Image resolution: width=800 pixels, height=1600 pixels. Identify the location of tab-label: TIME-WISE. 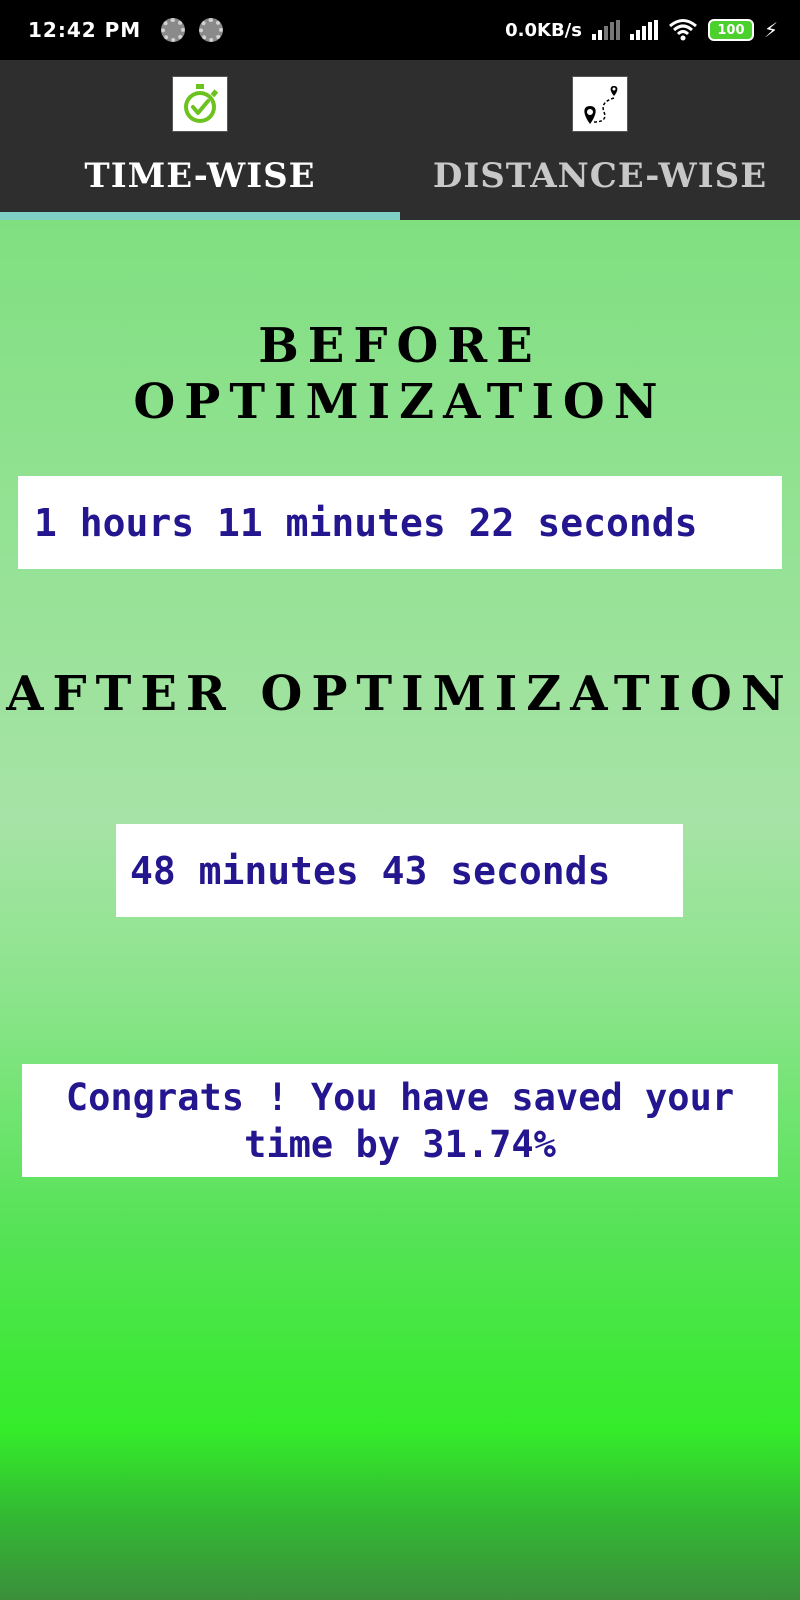
(200, 176).